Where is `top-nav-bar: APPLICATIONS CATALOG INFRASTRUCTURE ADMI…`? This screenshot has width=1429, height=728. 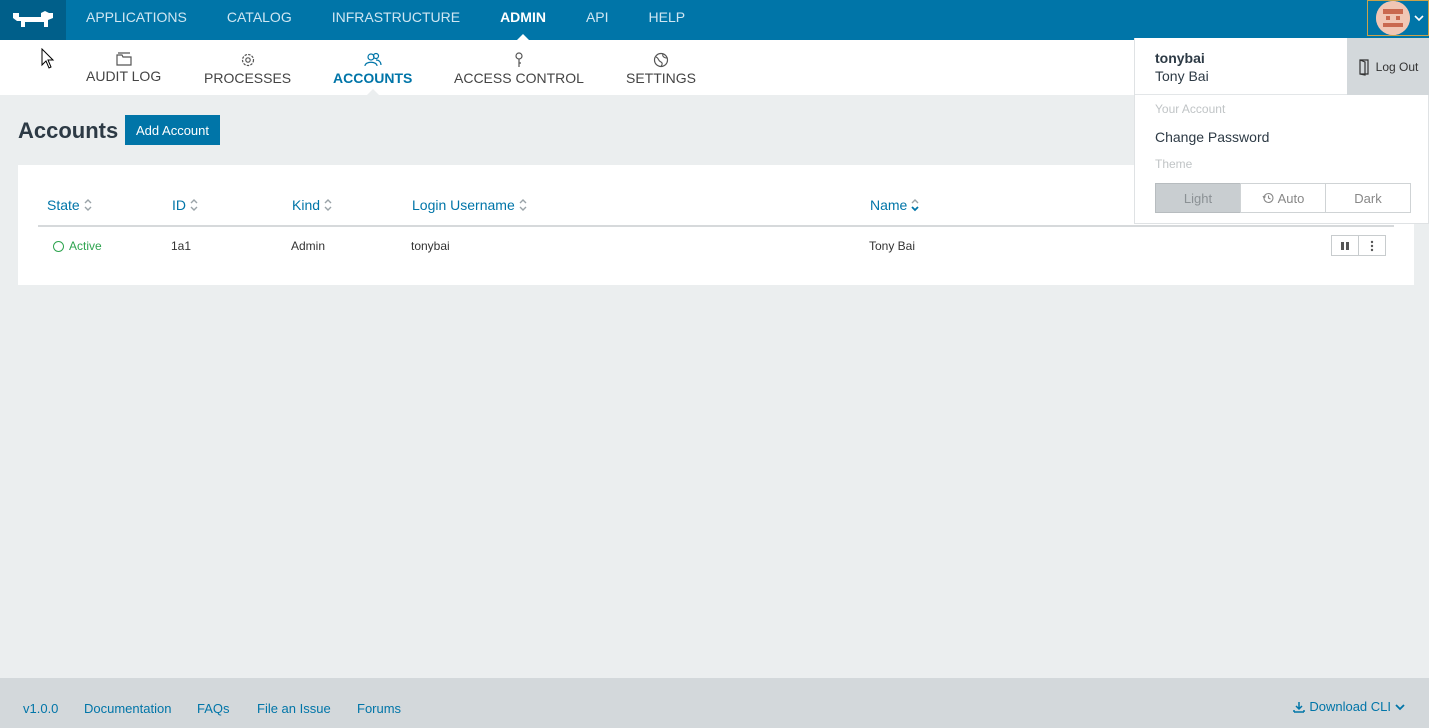 top-nav-bar: APPLICATIONS CATALOG INFRASTRUCTURE ADMI… is located at coordinates (714, 20).